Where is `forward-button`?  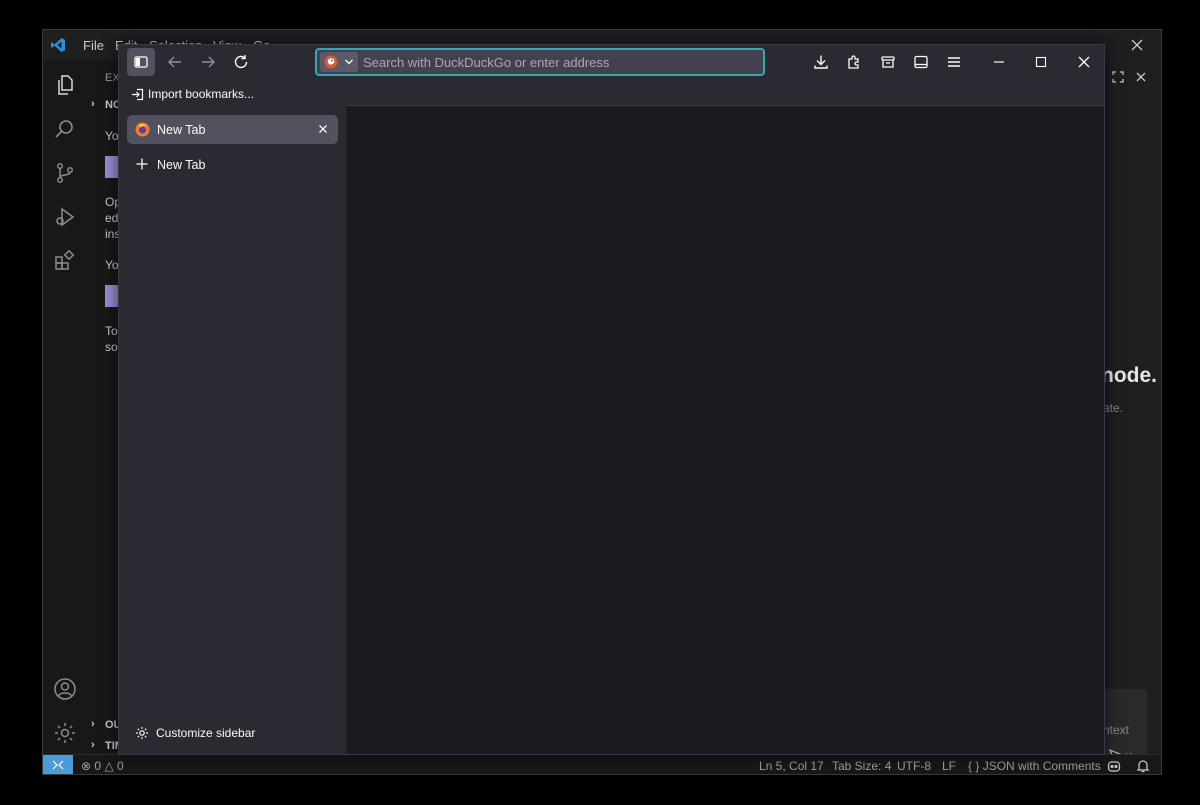
forward-button is located at coordinates (208, 62).